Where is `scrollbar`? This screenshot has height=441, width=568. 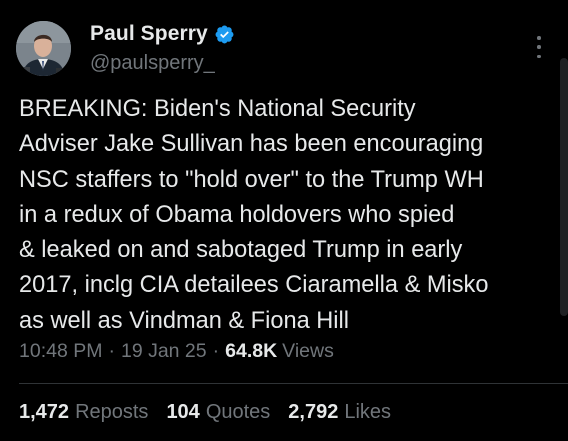
scrollbar is located at coordinates (564, 187).